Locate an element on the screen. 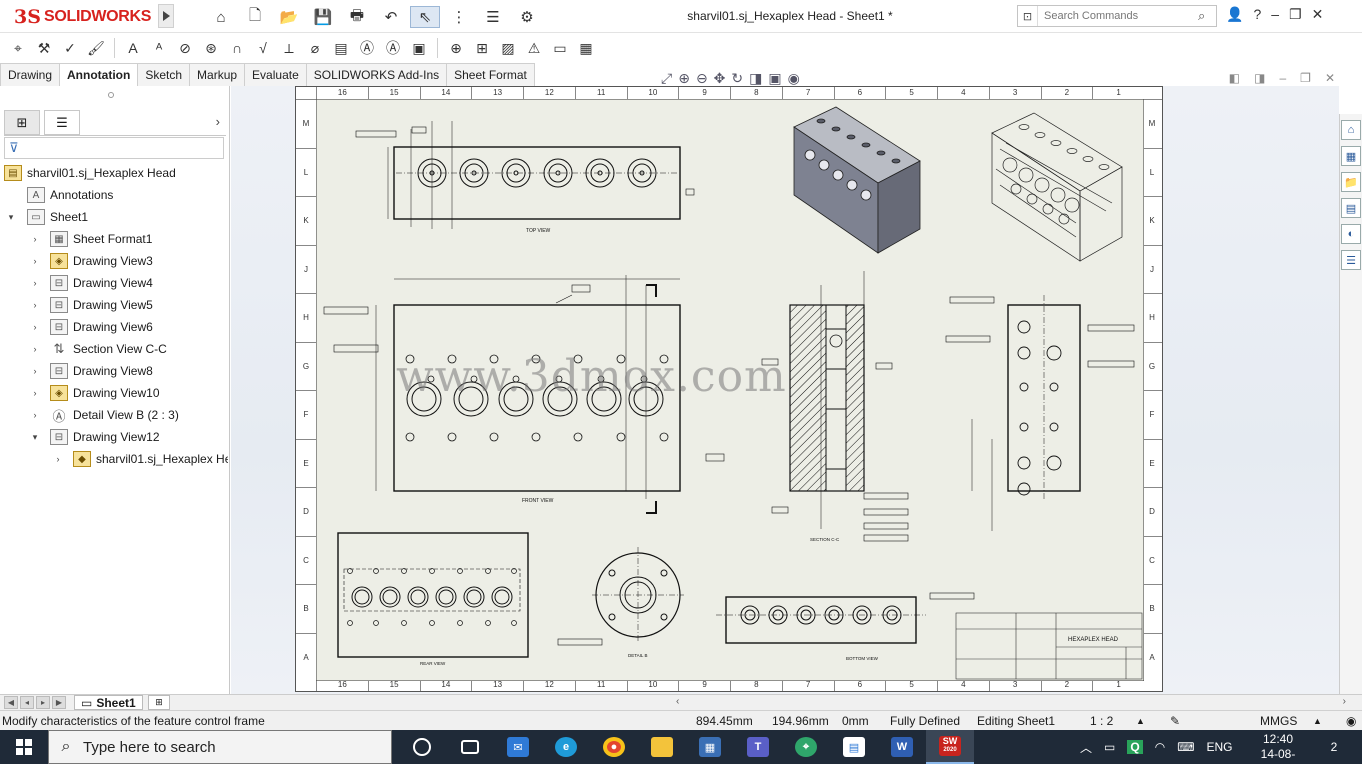  rebuild-icon: ✎ is located at coordinates (1175, 721).